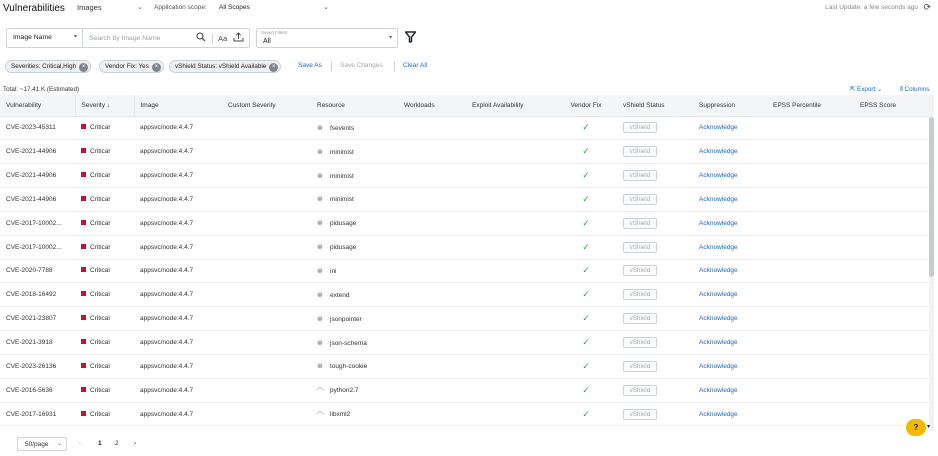 This screenshot has height=456, width=938. I want to click on cell-resource: ⊛ fsevents, so click(354, 128).